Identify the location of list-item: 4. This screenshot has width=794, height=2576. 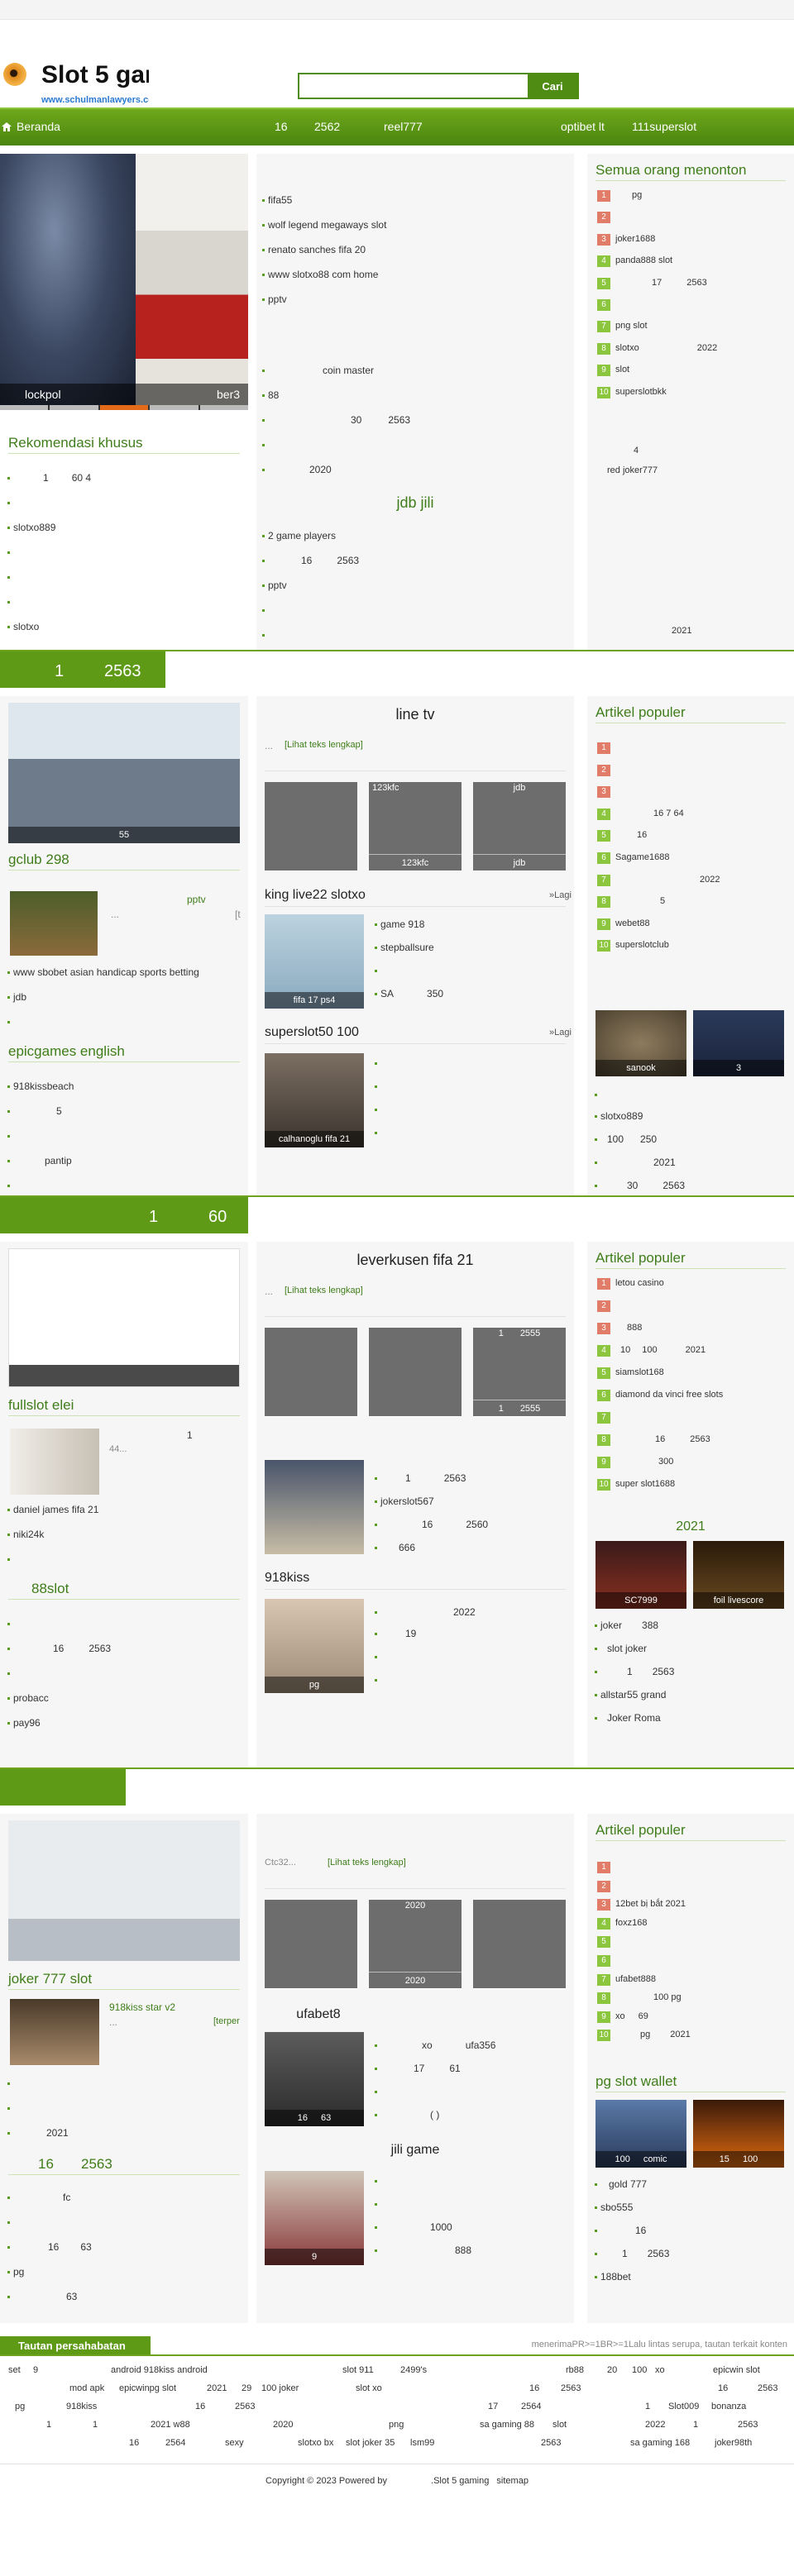
(636, 451).